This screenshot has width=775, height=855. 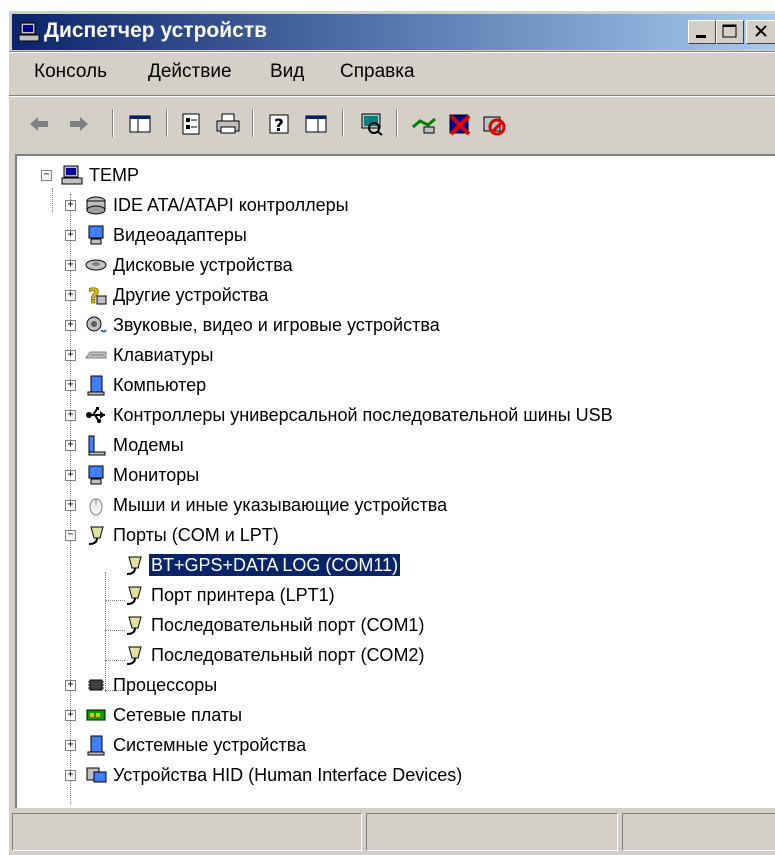 What do you see at coordinates (40, 124) in the screenshot?
I see `back-arrow-icon` at bounding box center [40, 124].